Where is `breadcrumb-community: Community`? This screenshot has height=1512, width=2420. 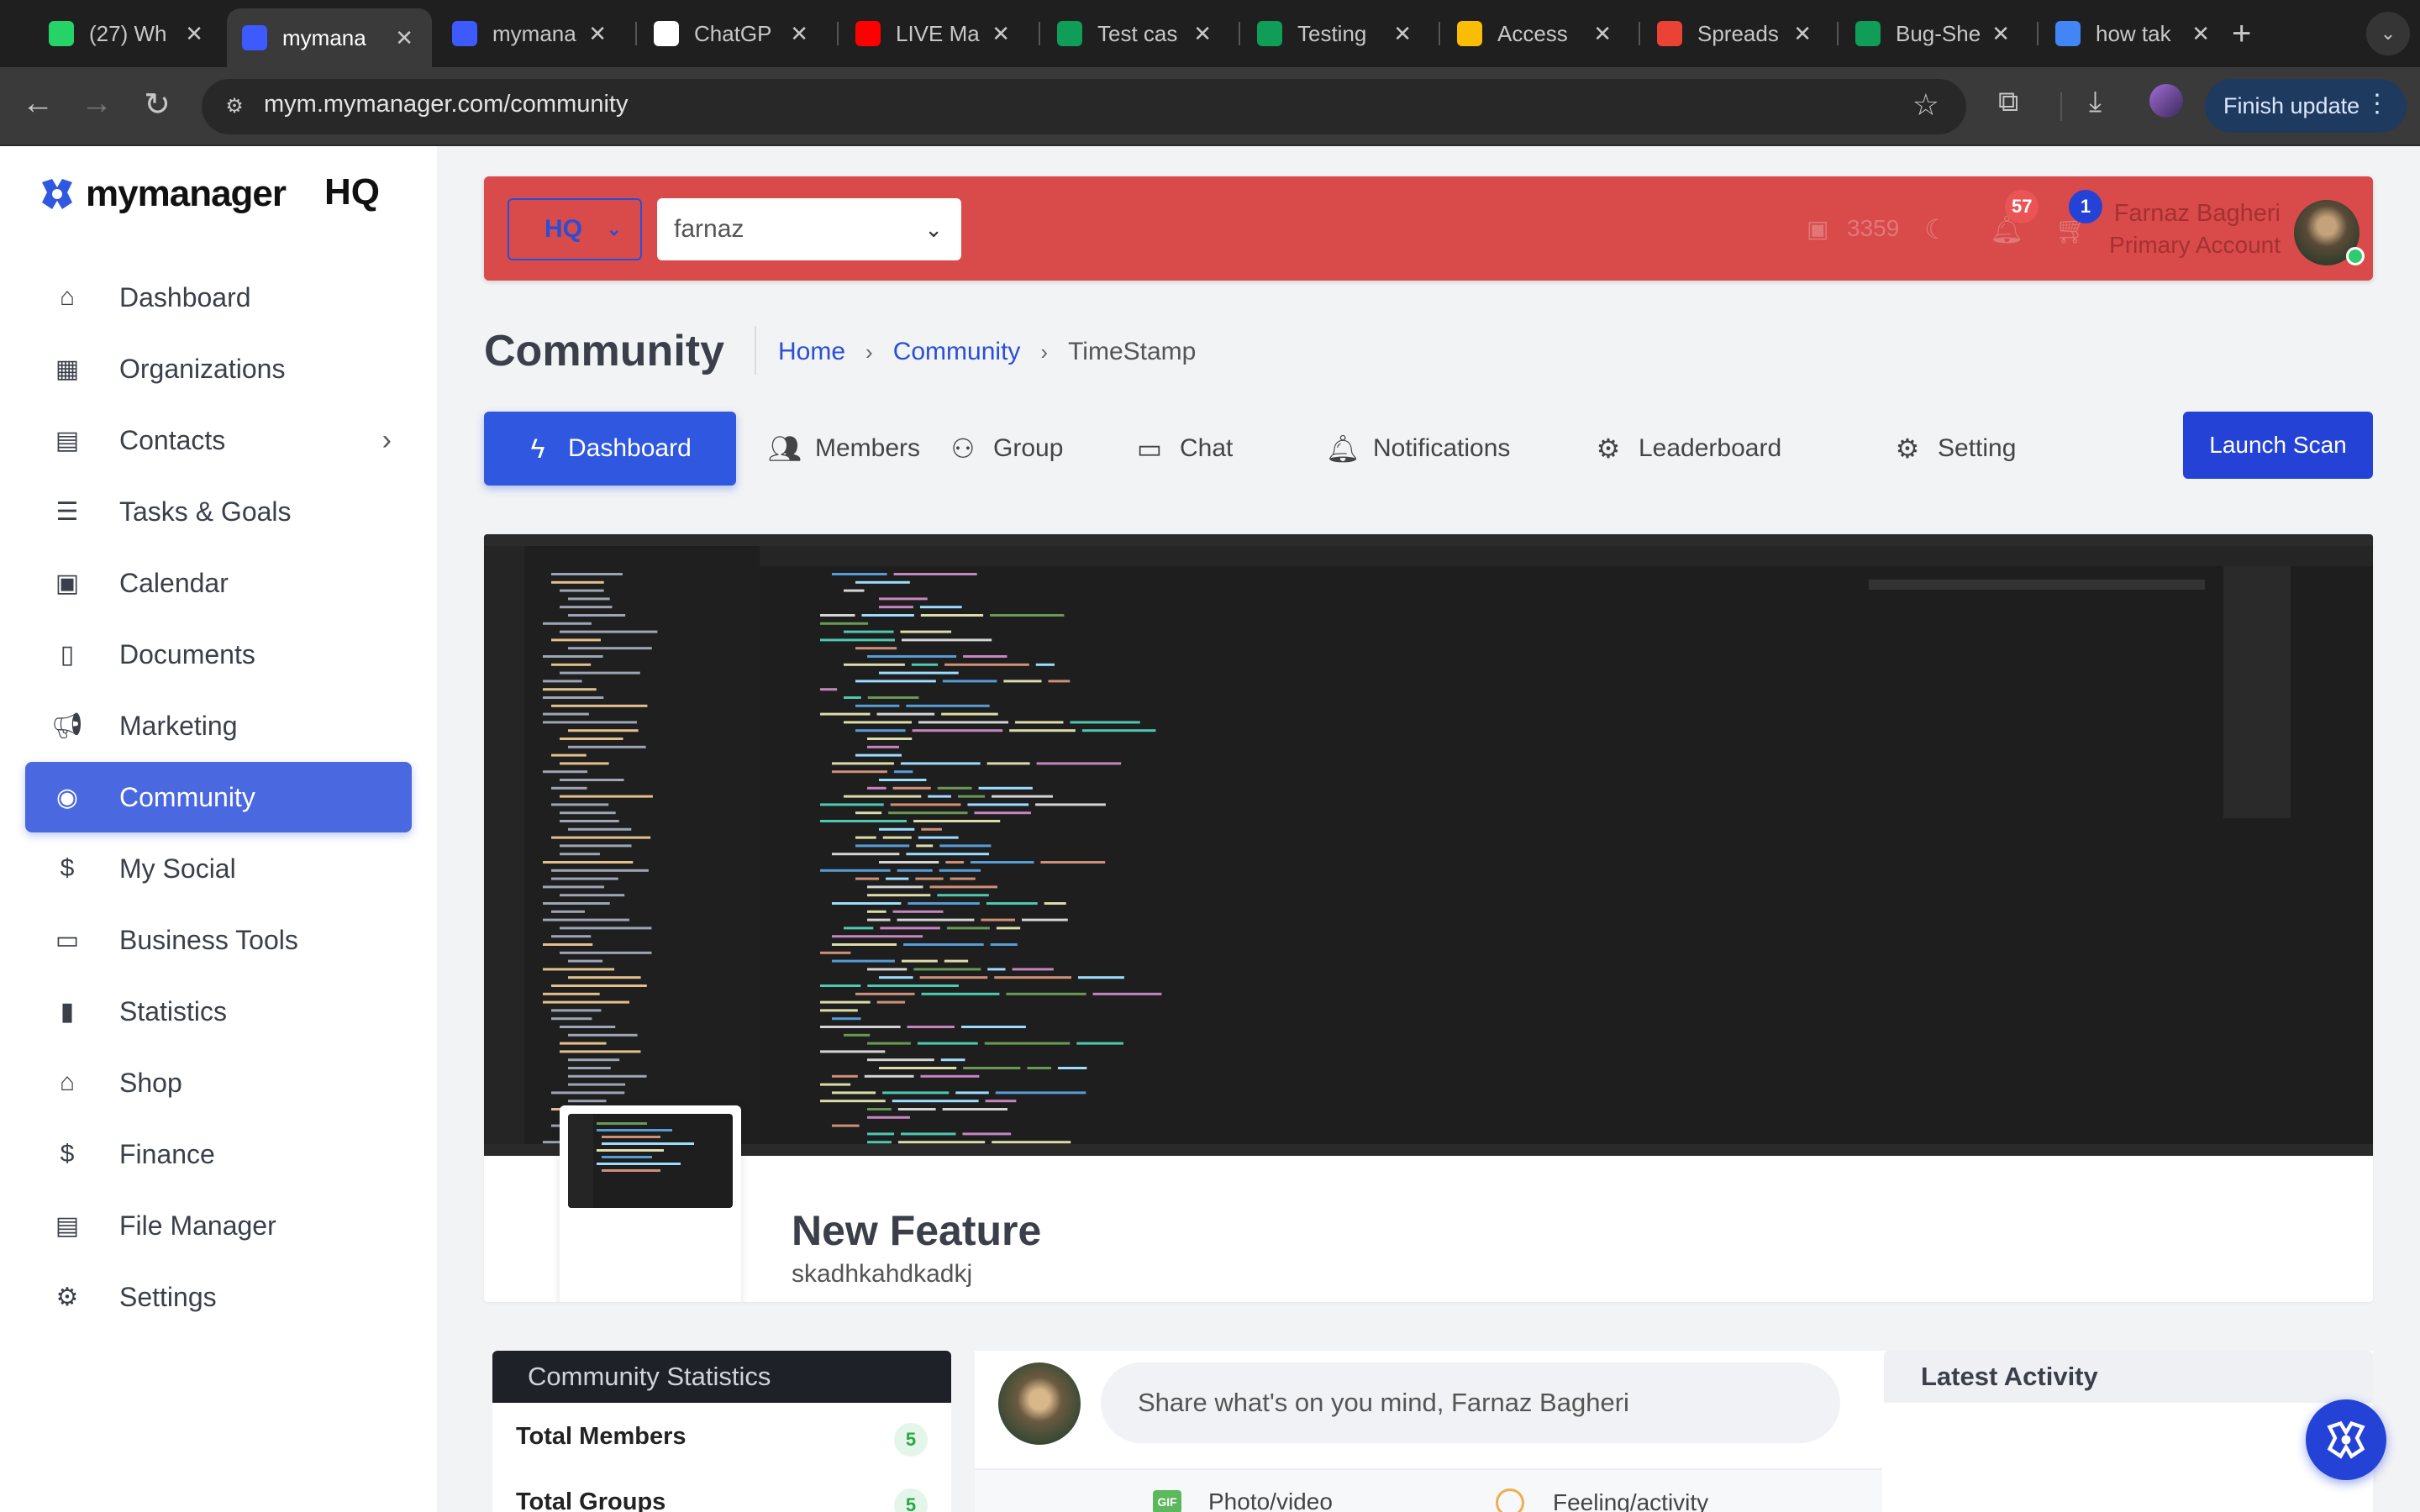
breadcrumb-community: Community is located at coordinates (957, 352).